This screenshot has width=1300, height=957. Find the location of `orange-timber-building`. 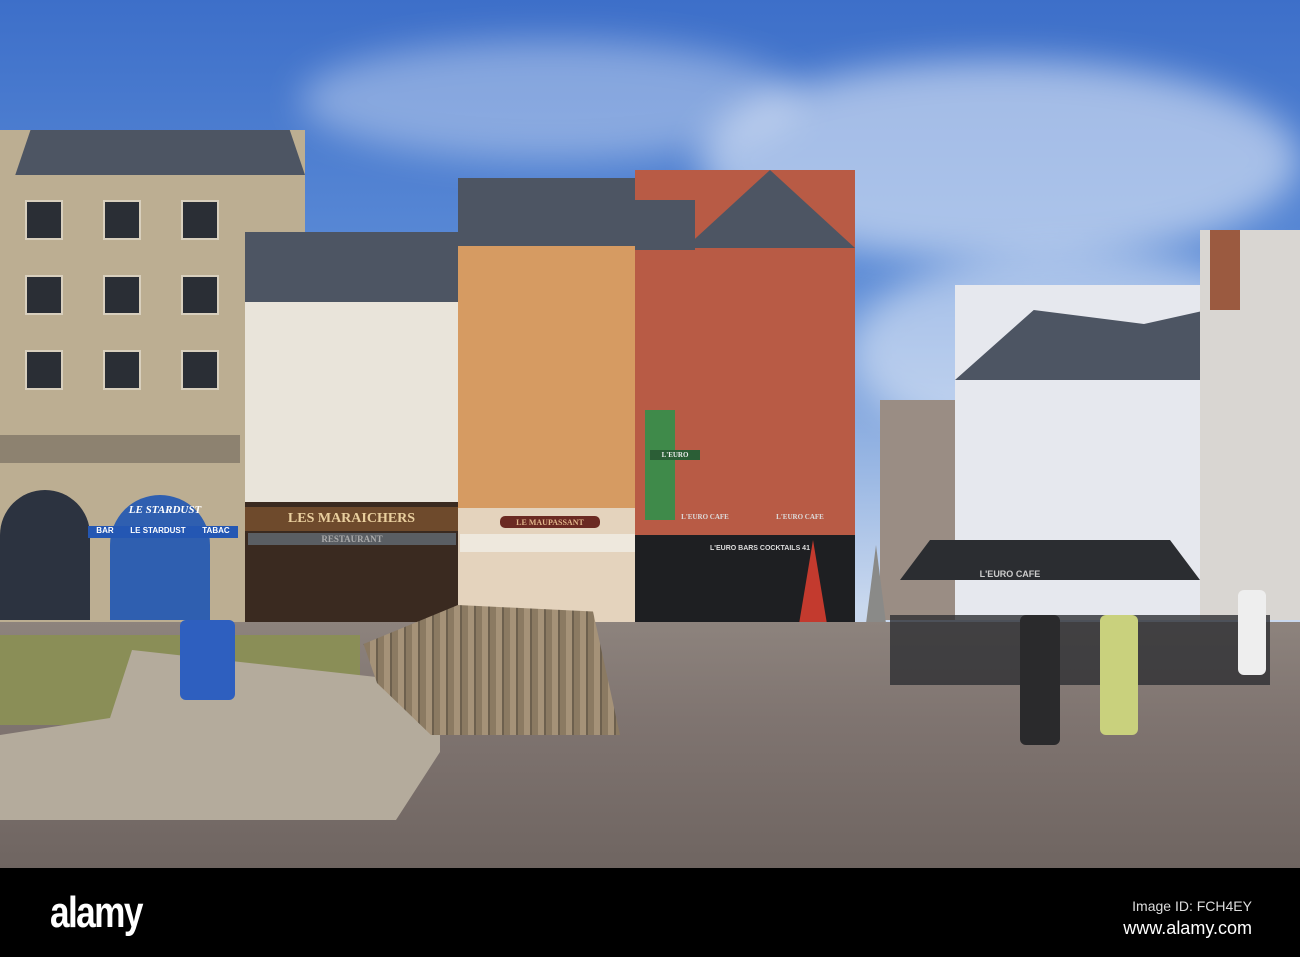

orange-timber-building is located at coordinates (548, 403).